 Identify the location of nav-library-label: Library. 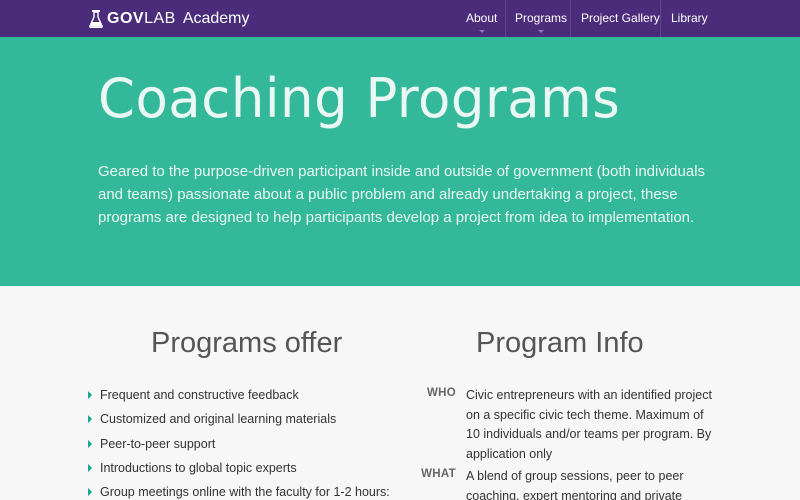
(689, 18).